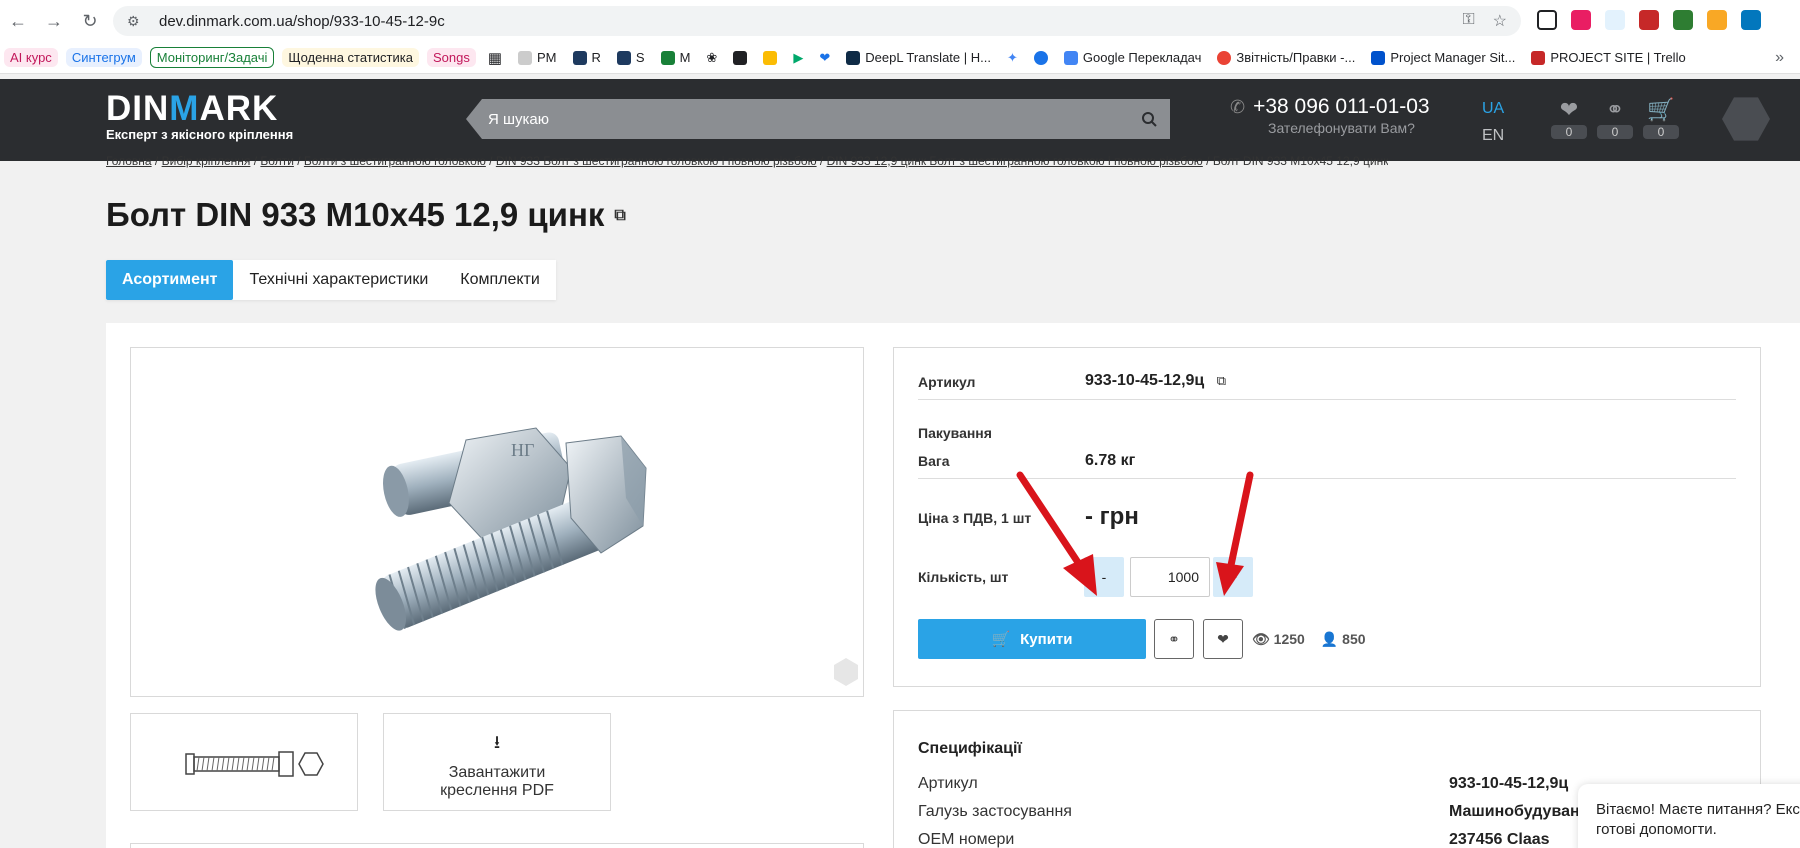  I want to click on reload-icon: ↻, so click(90, 21).